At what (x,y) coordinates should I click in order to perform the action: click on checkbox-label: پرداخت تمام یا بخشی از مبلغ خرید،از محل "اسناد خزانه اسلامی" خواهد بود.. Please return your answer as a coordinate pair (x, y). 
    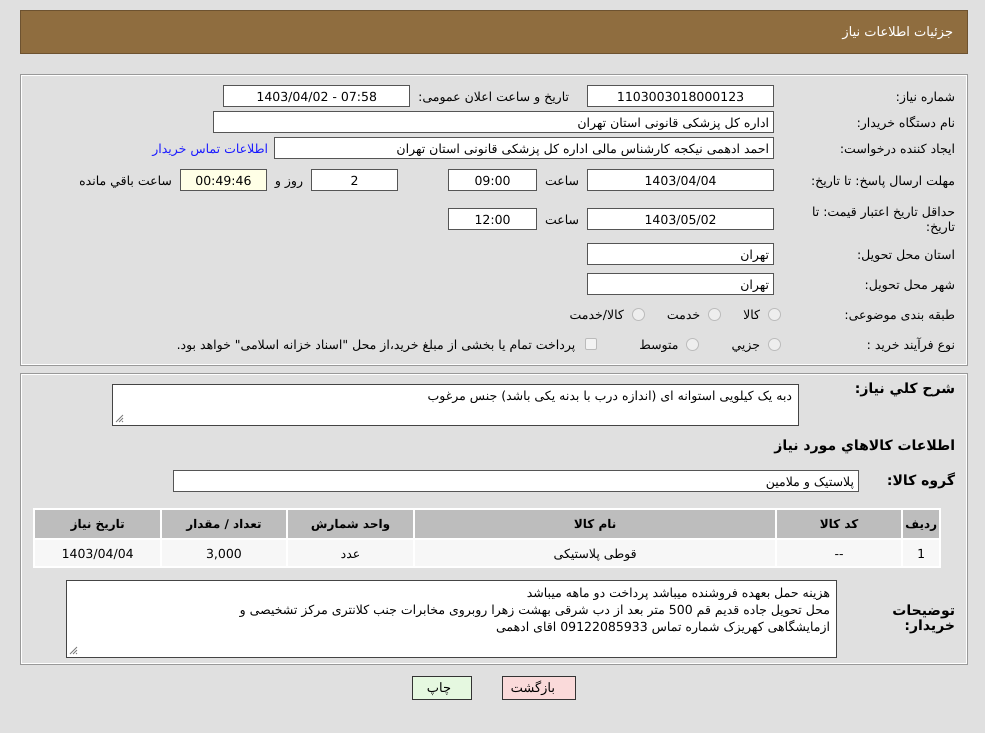
    Looking at the image, I should click on (376, 344).